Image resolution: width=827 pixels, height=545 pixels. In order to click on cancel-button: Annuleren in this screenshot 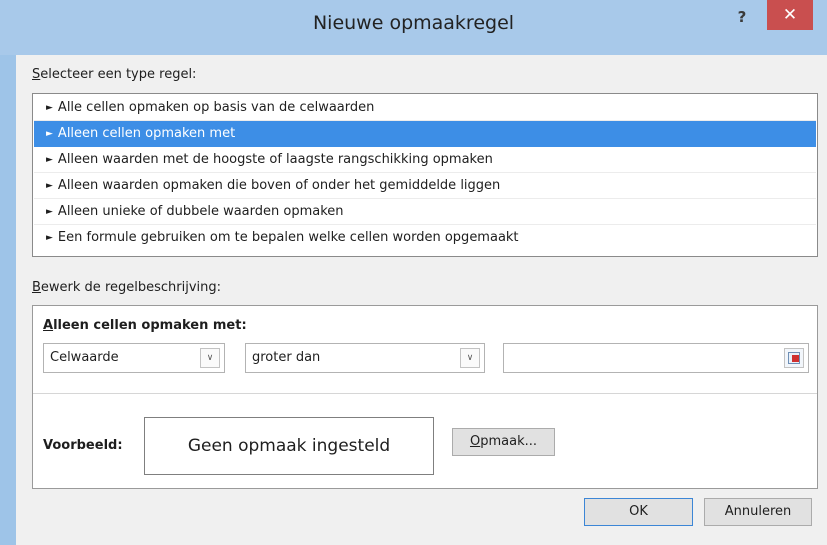, I will do `click(758, 512)`.